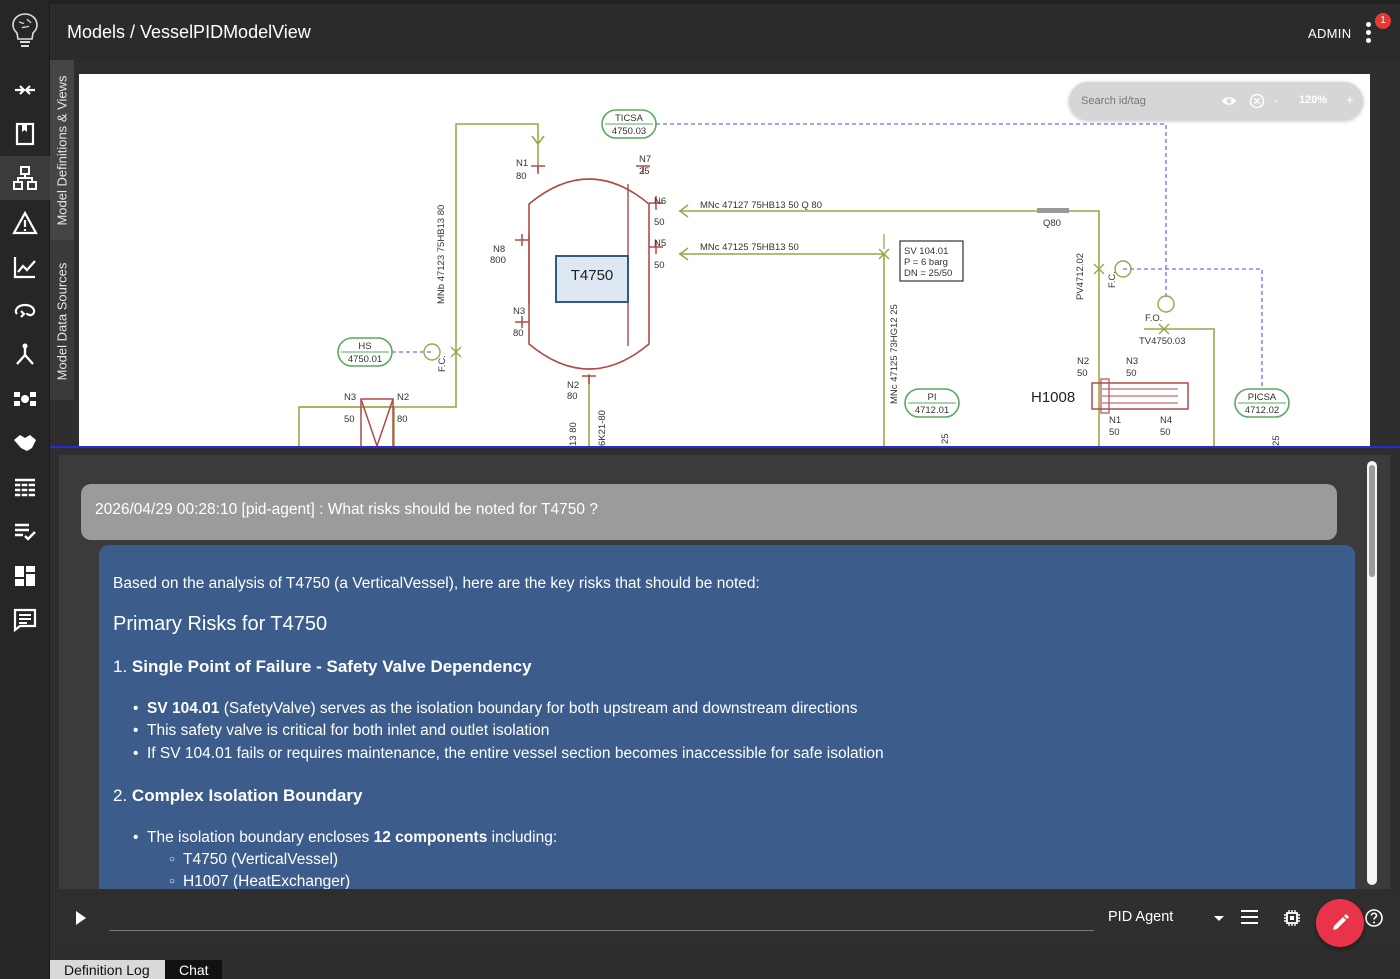  Describe the element at coordinates (25, 532) in the screenshot. I see `checklist-icon` at that location.